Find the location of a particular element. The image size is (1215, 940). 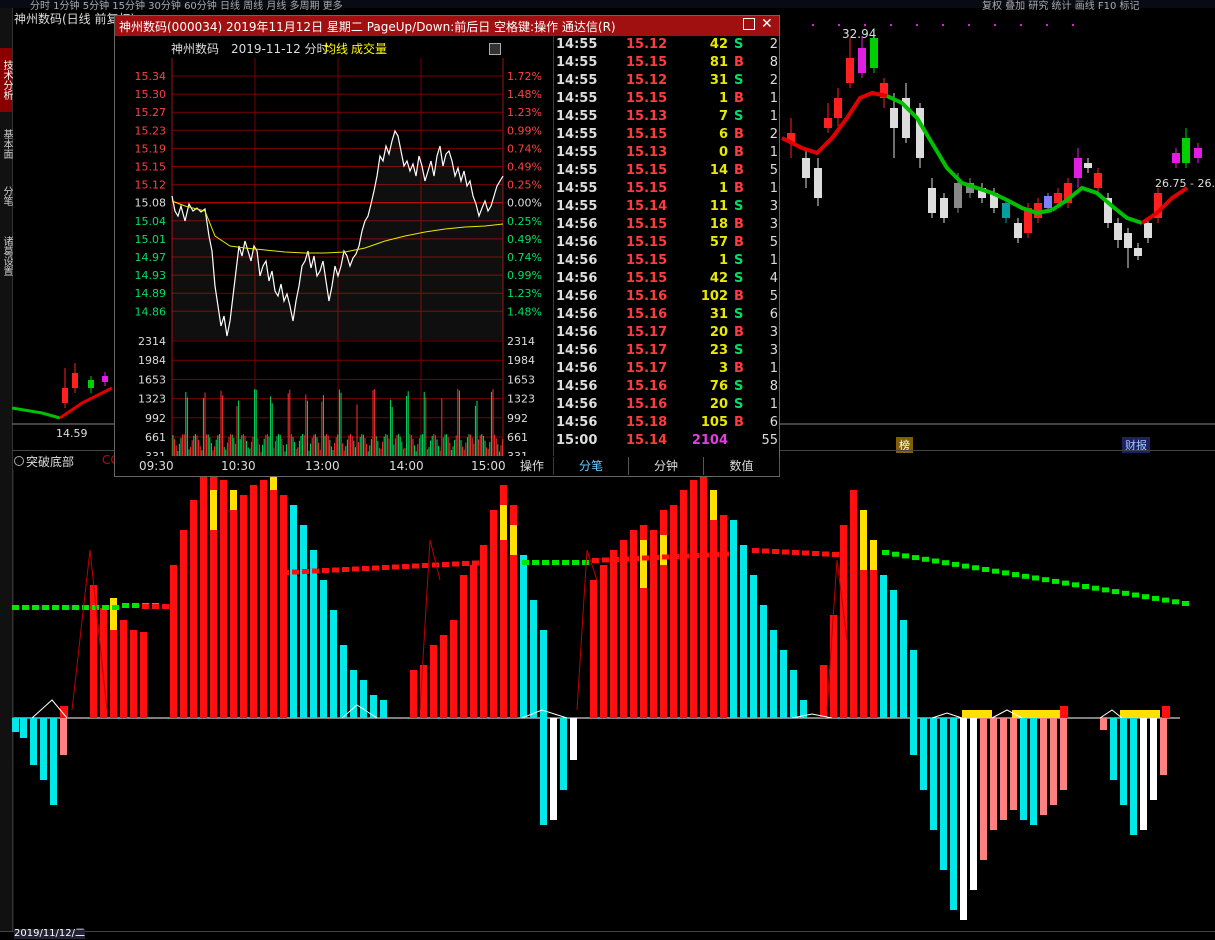

pct-tick: 0.49% is located at coordinates (524, 239).